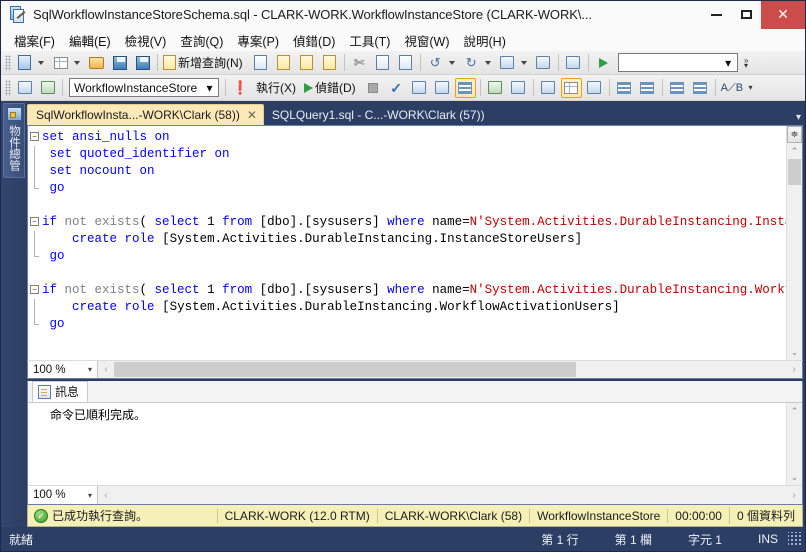  Describe the element at coordinates (42, 63) in the screenshot. I see `new-project-dropdown` at that location.